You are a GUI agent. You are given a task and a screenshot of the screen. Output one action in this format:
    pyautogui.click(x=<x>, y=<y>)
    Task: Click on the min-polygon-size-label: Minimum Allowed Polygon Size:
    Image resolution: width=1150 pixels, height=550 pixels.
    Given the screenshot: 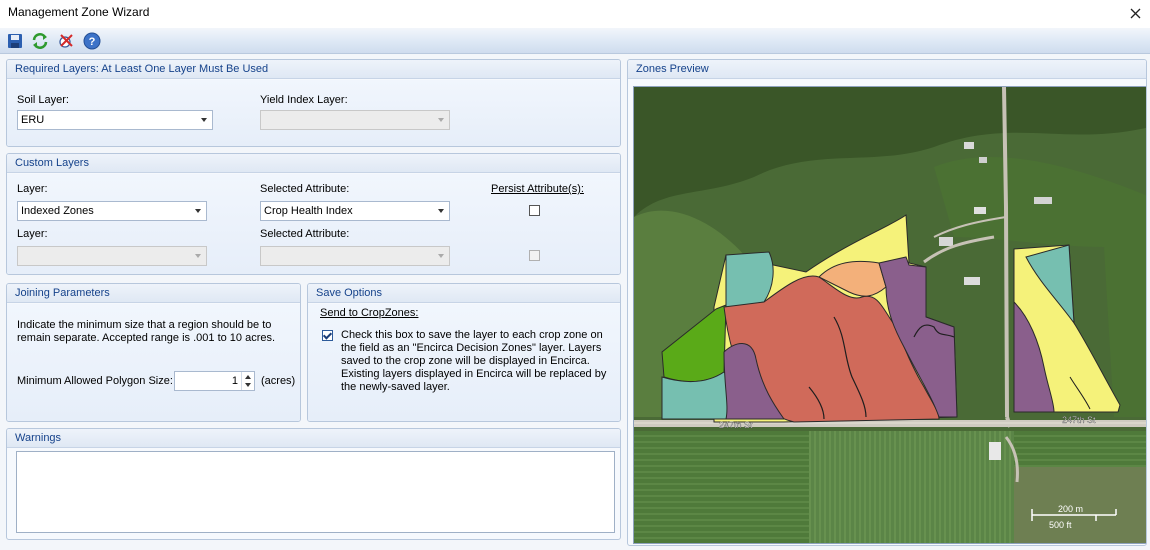 What is the action you would take?
    pyautogui.click(x=95, y=381)
    